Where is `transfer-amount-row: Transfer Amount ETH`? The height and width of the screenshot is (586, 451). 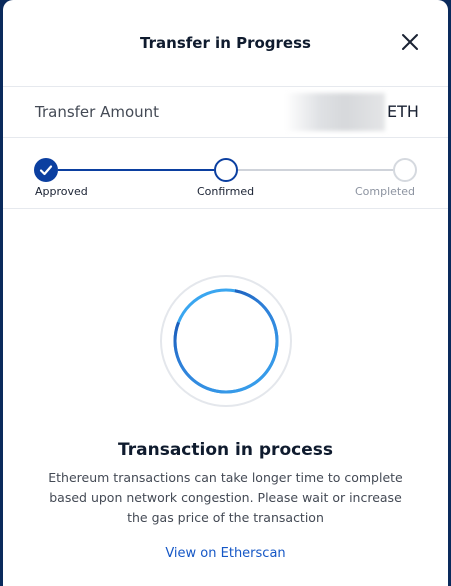 transfer-amount-row: Transfer Amount ETH is located at coordinates (225, 112).